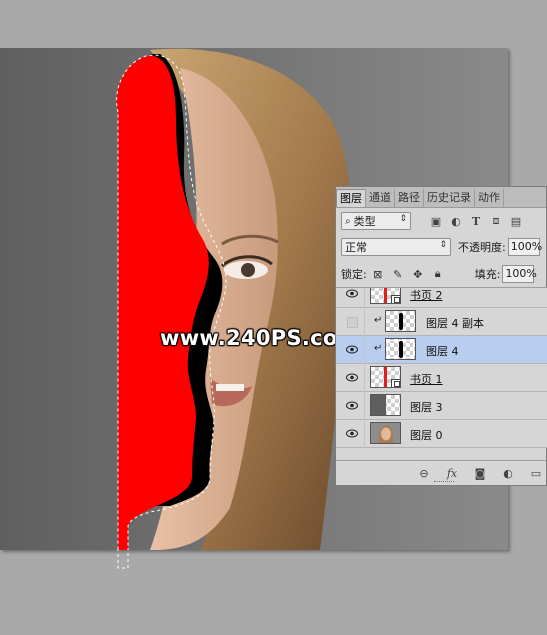 This screenshot has height=635, width=547. I want to click on tab-actions: 动作, so click(489, 198).